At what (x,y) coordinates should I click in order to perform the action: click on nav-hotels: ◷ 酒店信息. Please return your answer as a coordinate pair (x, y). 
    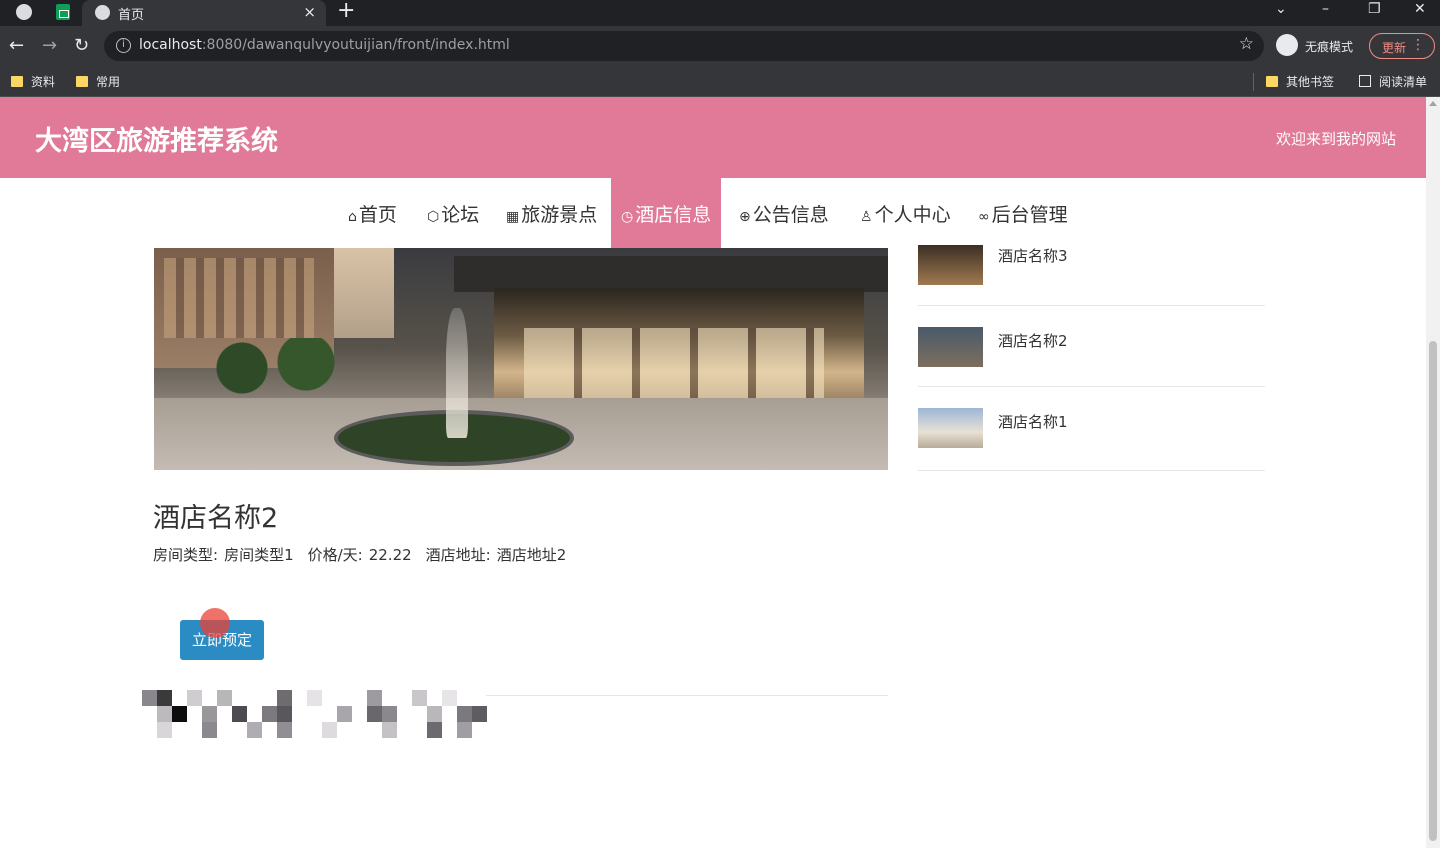
    Looking at the image, I should click on (666, 213).